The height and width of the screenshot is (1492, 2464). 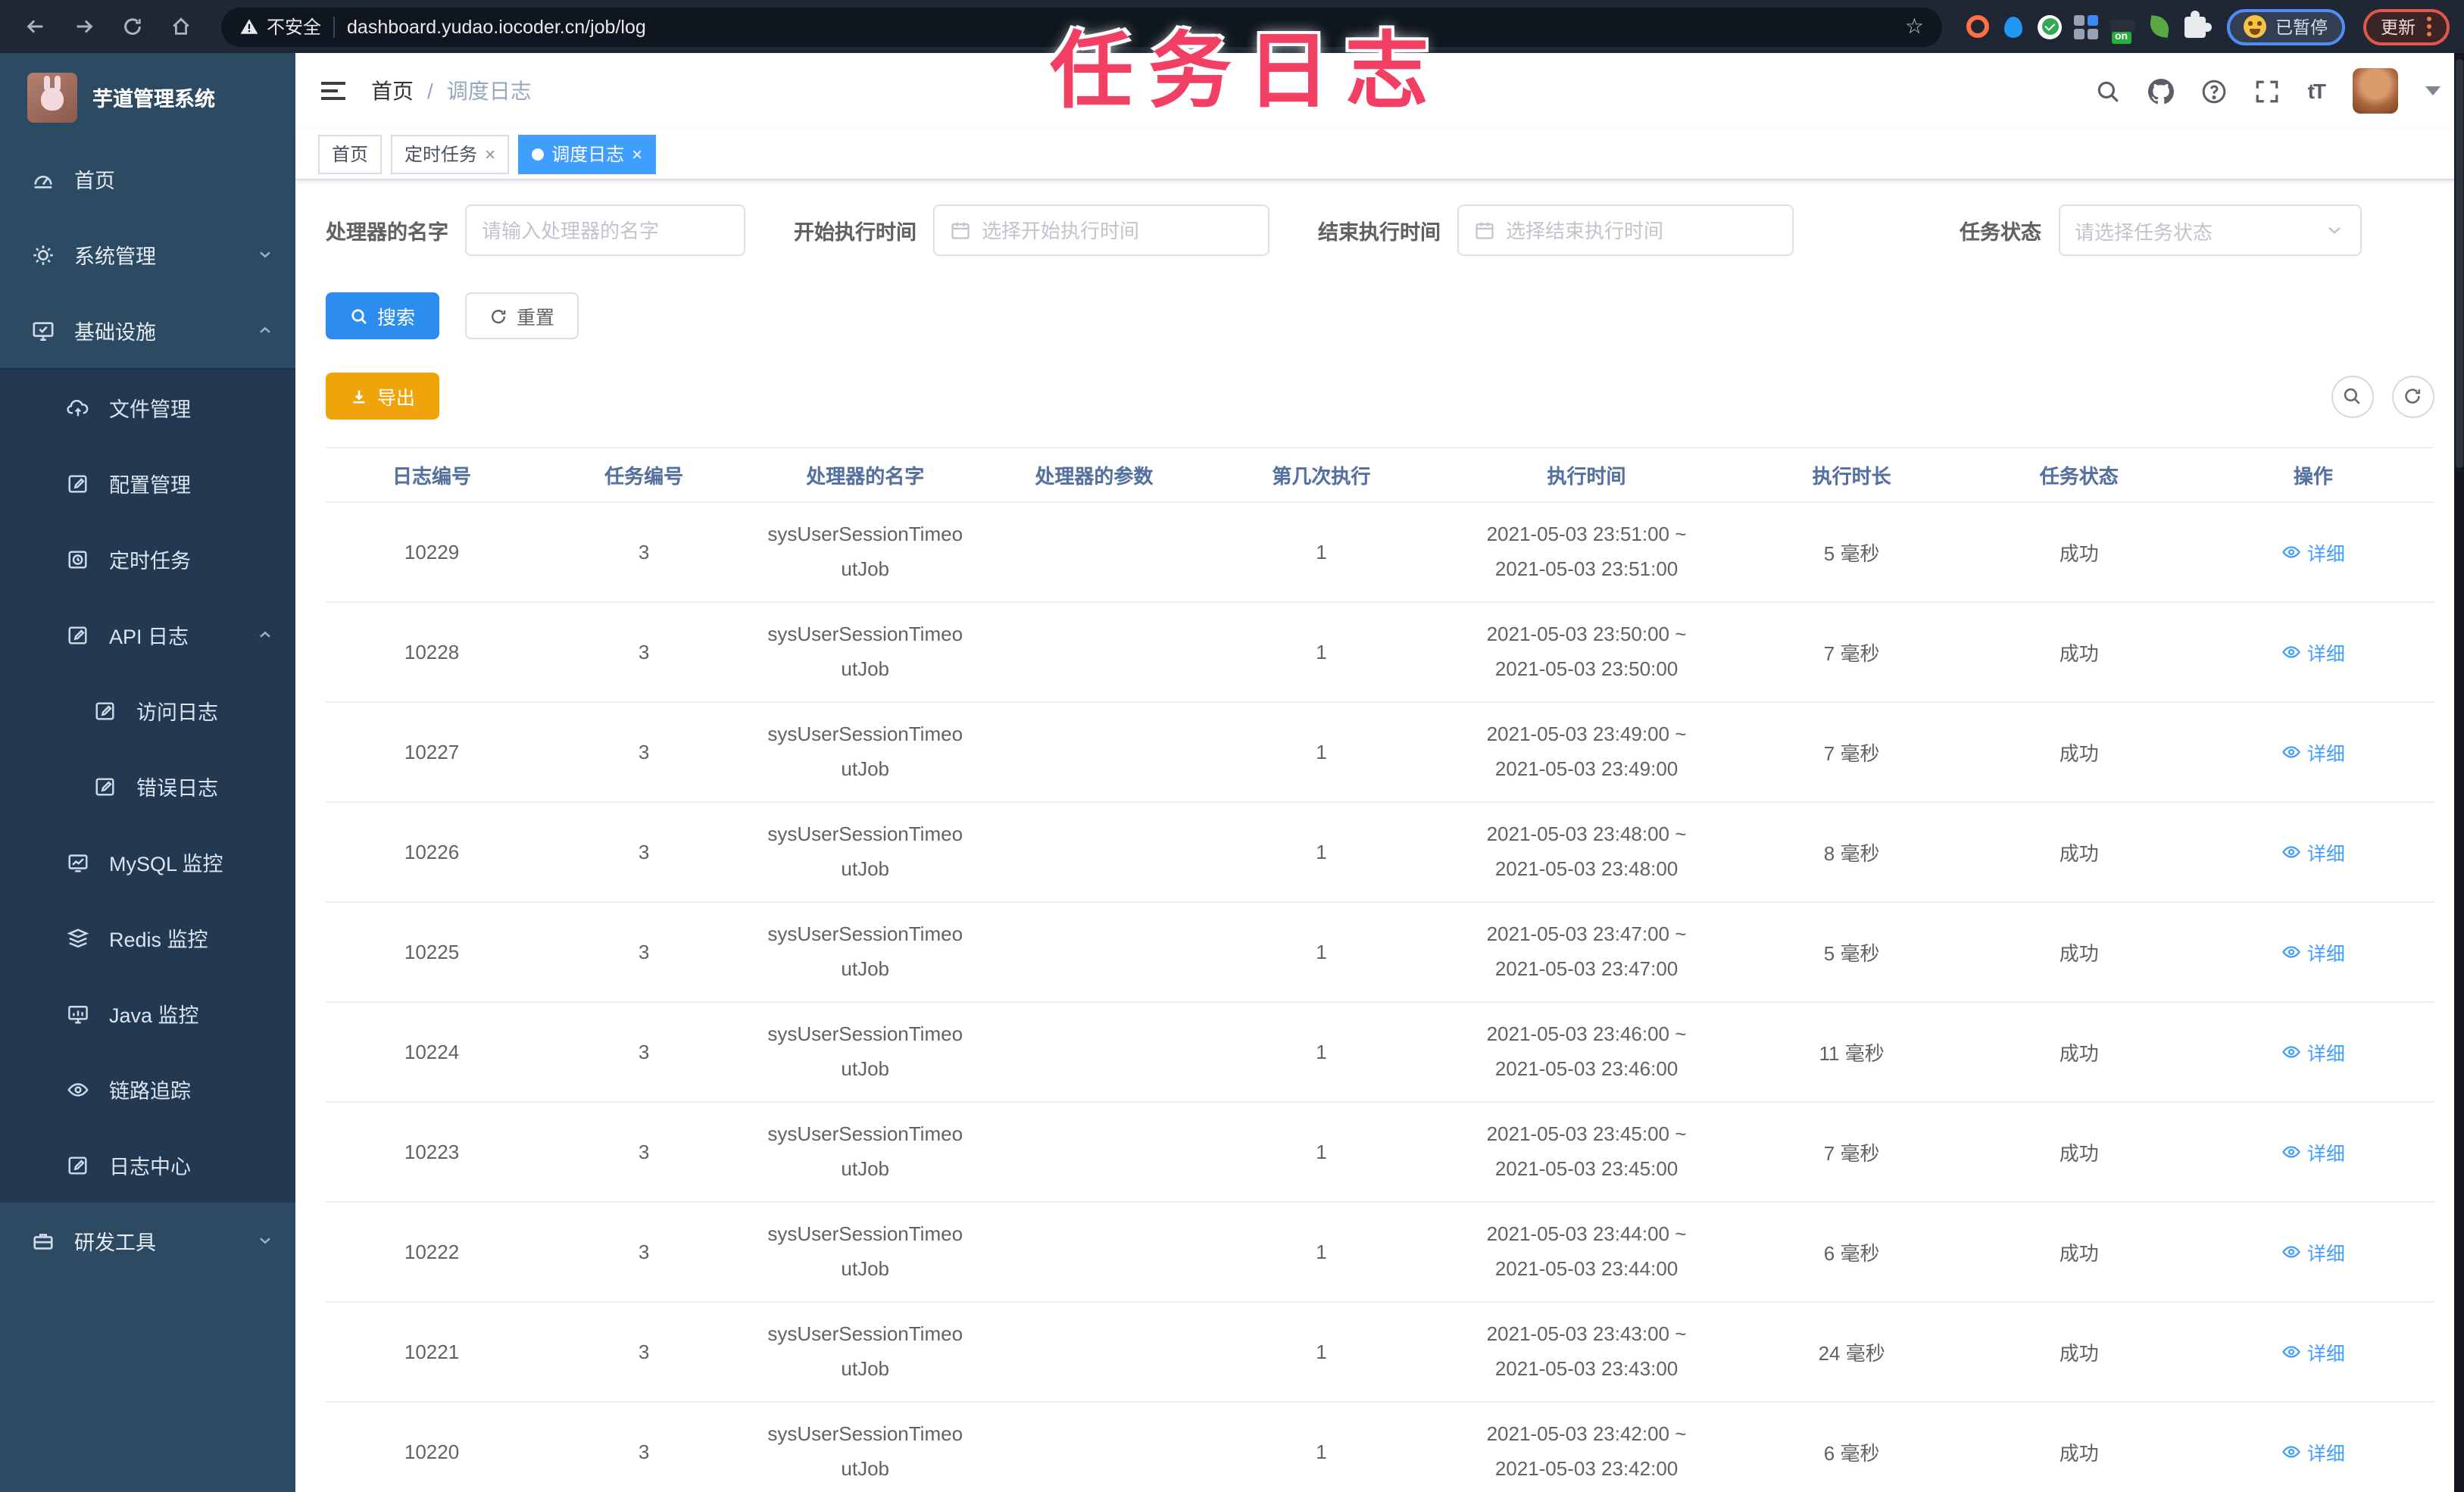 What do you see at coordinates (2317, 91) in the screenshot?
I see `font-size-icon: tT` at bounding box center [2317, 91].